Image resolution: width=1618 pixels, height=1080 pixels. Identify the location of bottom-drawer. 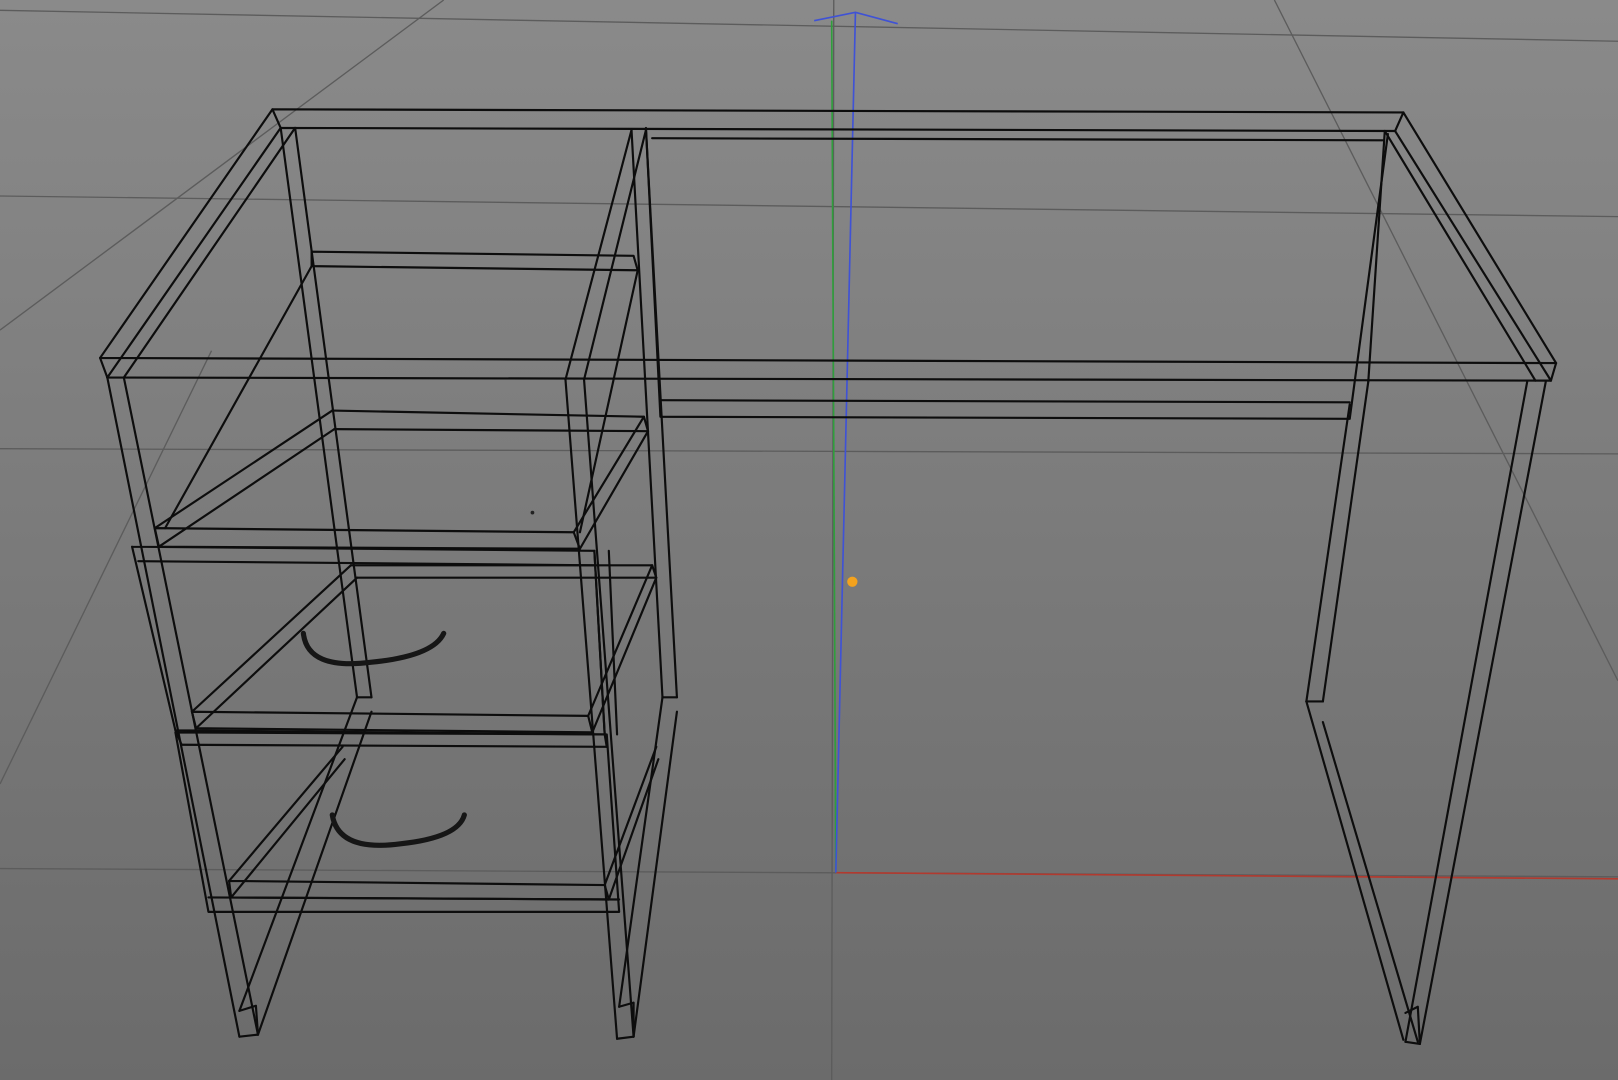
(417, 822).